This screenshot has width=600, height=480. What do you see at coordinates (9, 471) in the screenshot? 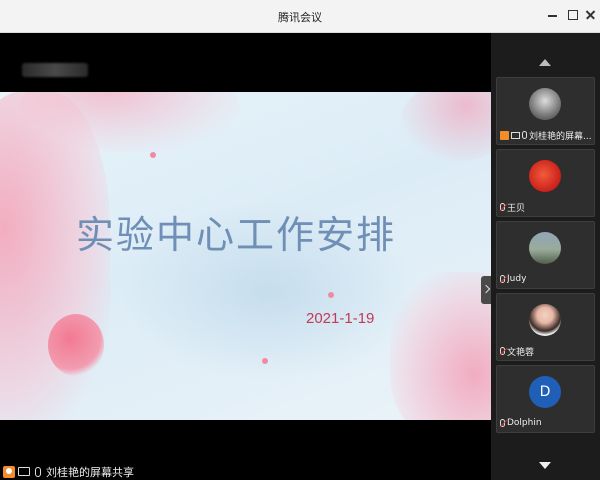
I see `presenter-user-icon` at bounding box center [9, 471].